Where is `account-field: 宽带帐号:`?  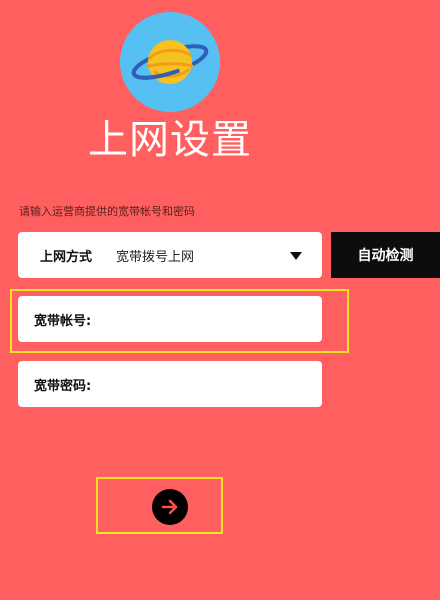
account-field: 宽带帐号: is located at coordinates (170, 319).